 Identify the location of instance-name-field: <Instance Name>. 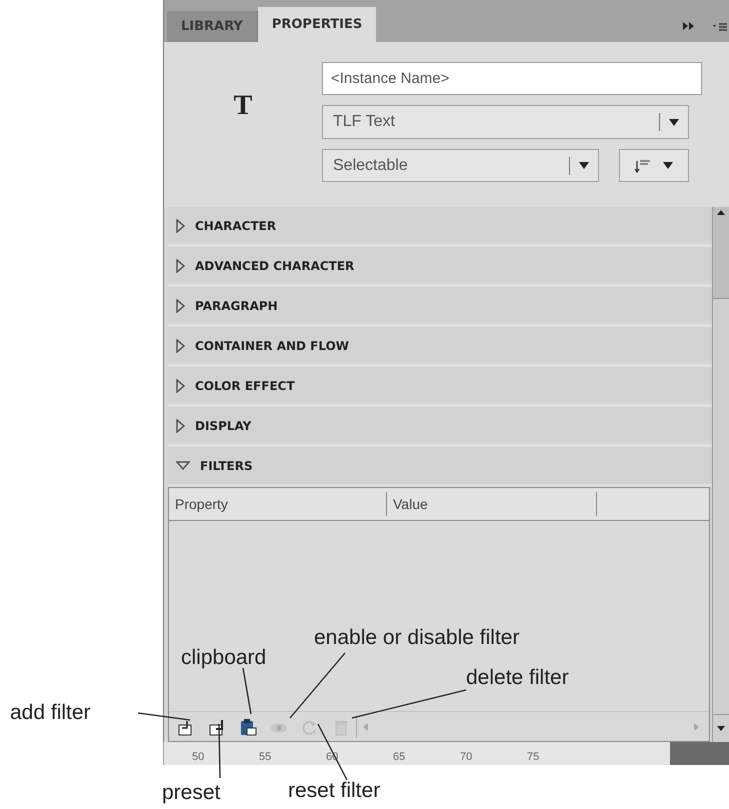
(512, 78).